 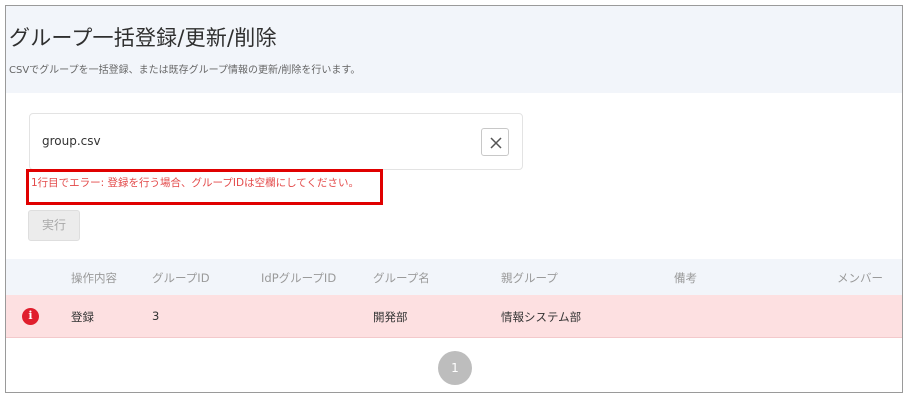 I want to click on pagination-page-button: 1, so click(x=455, y=368).